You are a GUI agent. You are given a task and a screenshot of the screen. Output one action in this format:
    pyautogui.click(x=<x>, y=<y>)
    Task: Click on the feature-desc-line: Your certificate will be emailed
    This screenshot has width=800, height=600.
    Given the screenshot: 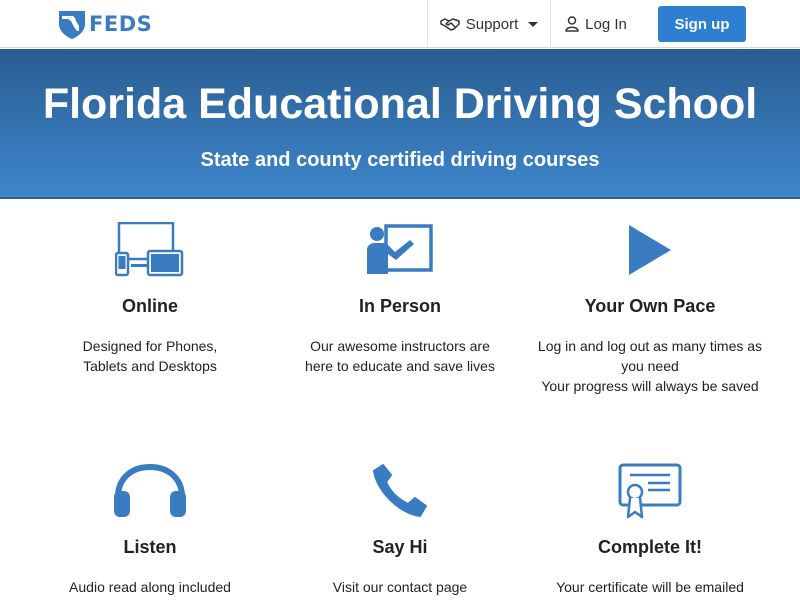 What is the action you would take?
    pyautogui.click(x=650, y=587)
    